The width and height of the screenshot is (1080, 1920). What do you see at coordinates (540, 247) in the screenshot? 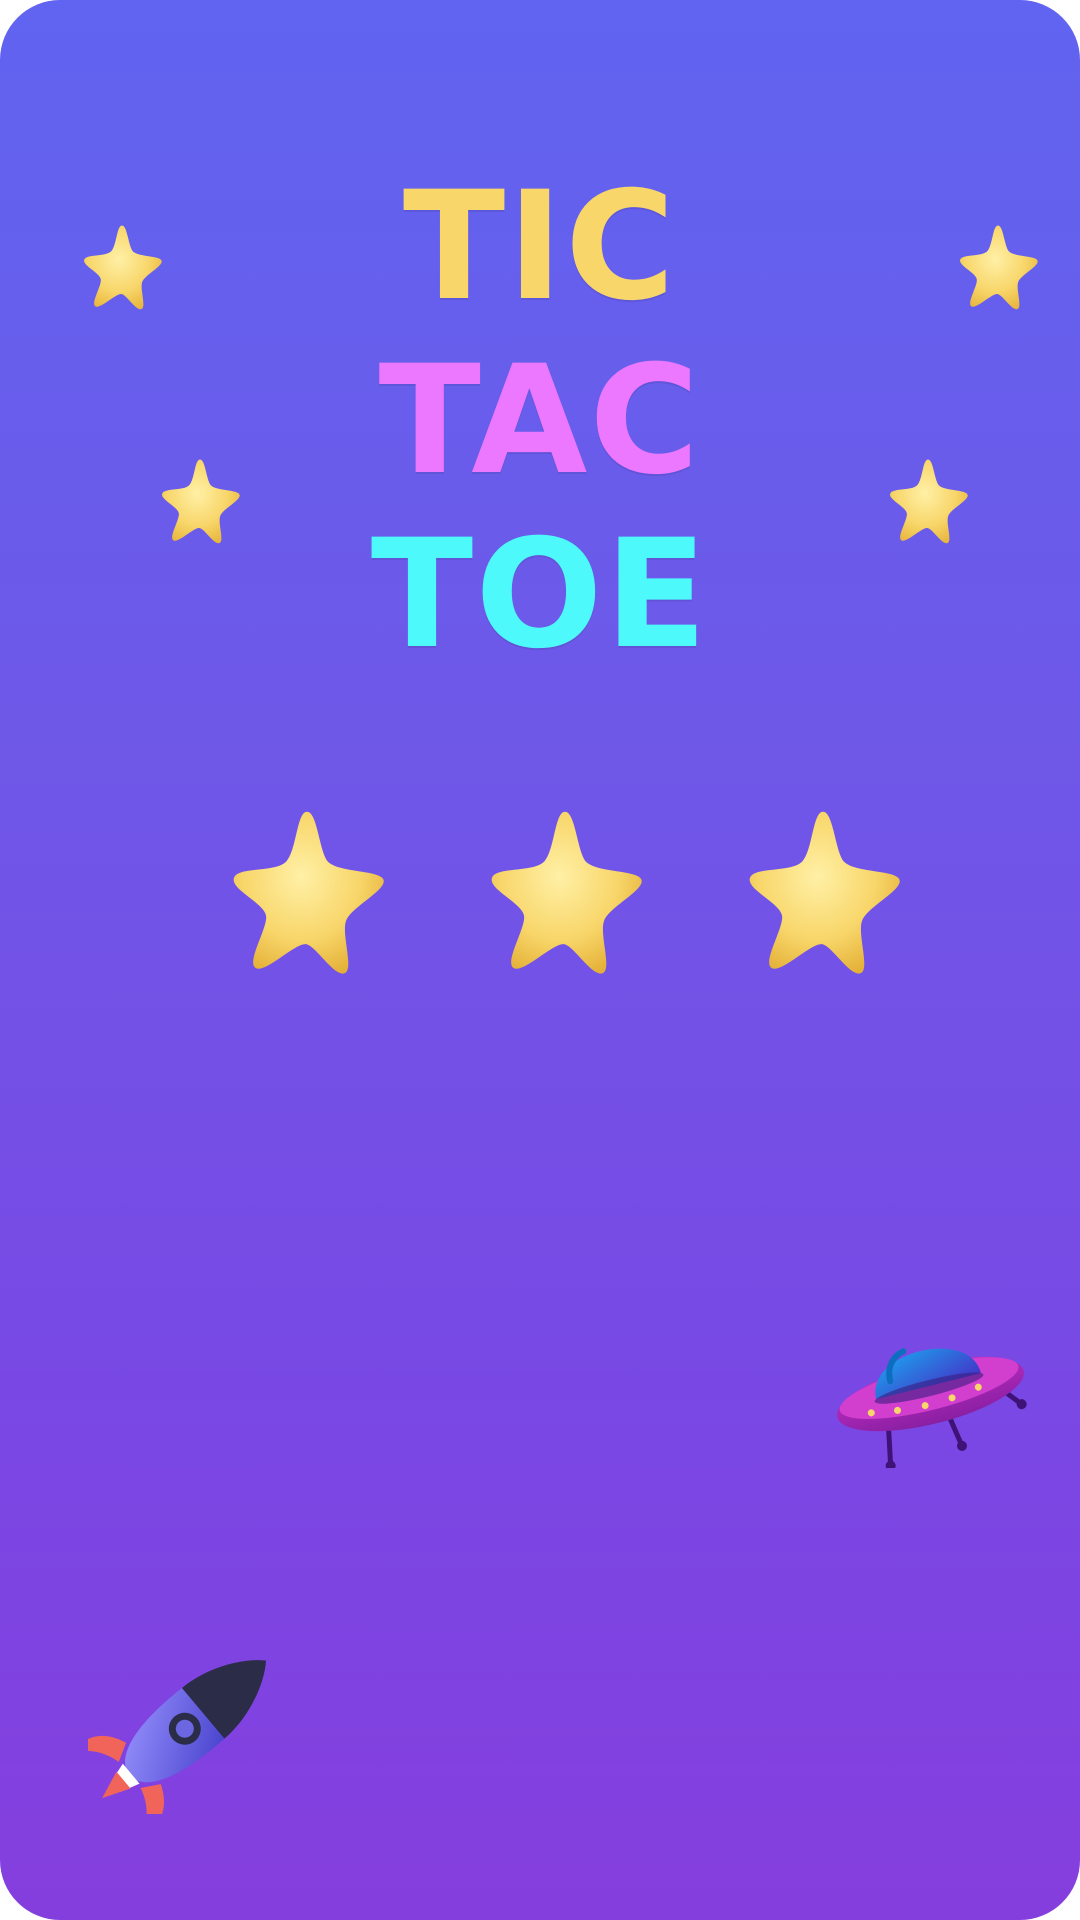
I see `title-tic: TIC` at bounding box center [540, 247].